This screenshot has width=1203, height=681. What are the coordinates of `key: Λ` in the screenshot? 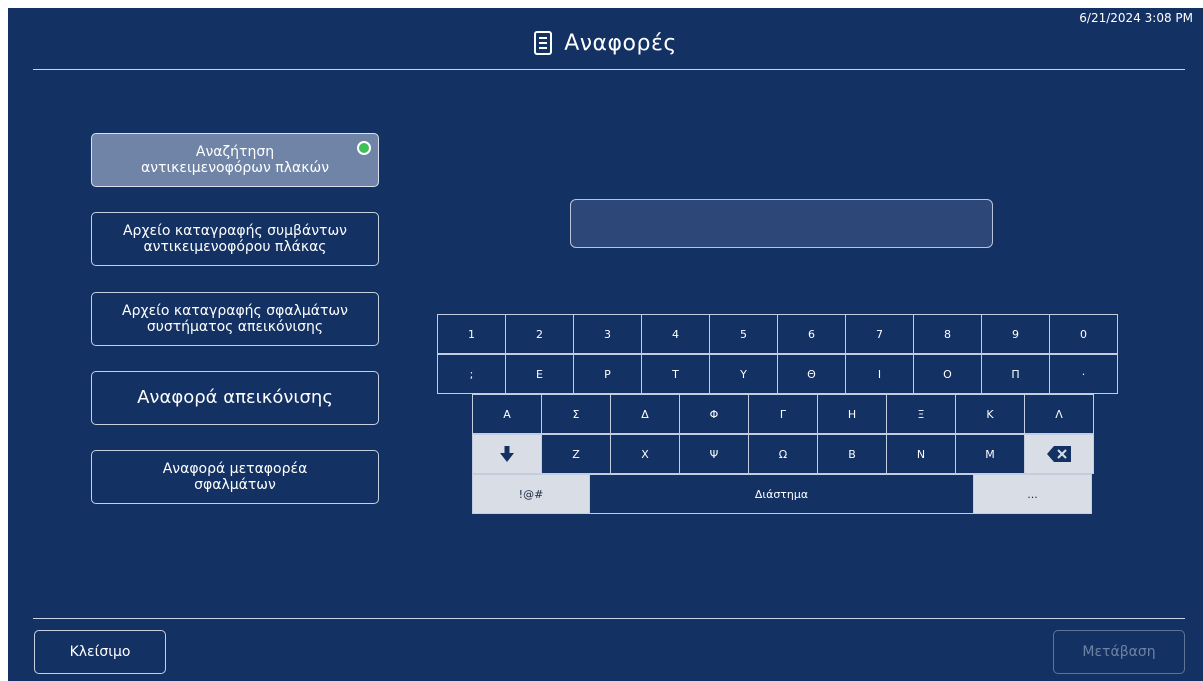 It's located at (1059, 414).